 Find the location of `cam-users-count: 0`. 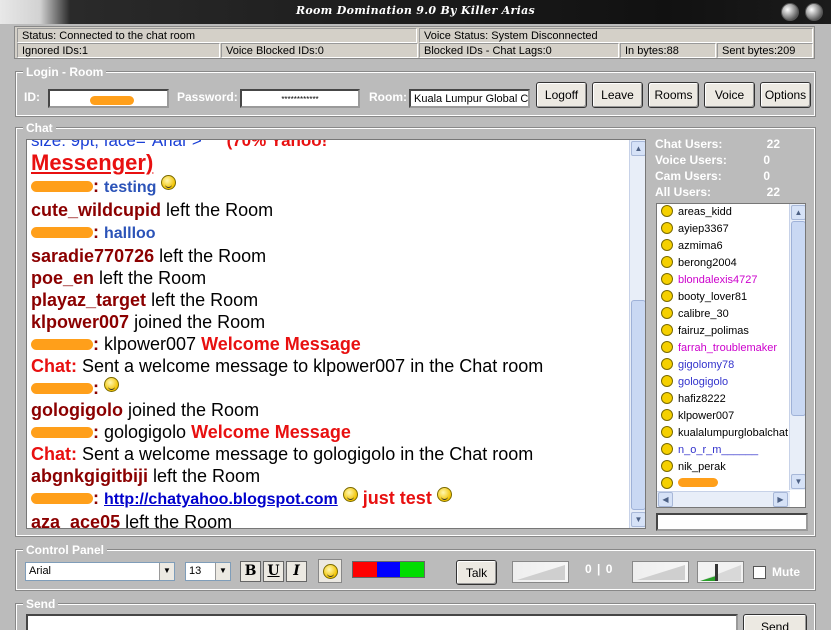

cam-users-count: 0 is located at coordinates (766, 176).